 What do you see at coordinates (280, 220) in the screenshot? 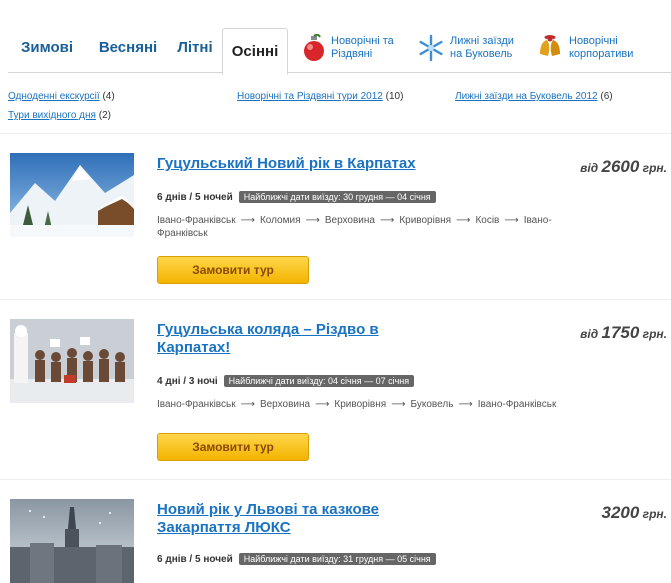
I see `route-stop: Коломия` at bounding box center [280, 220].